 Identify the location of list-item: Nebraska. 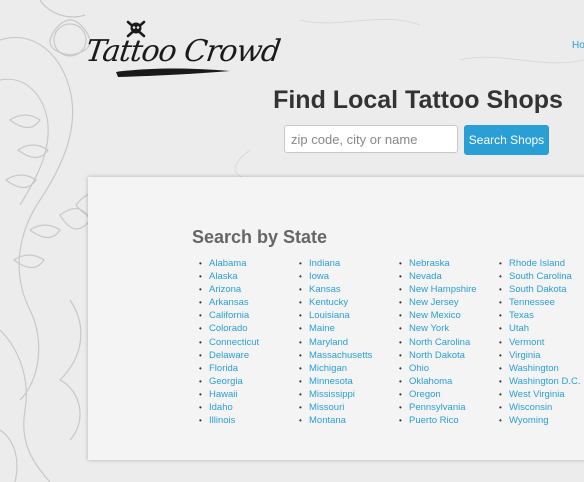
(436, 263).